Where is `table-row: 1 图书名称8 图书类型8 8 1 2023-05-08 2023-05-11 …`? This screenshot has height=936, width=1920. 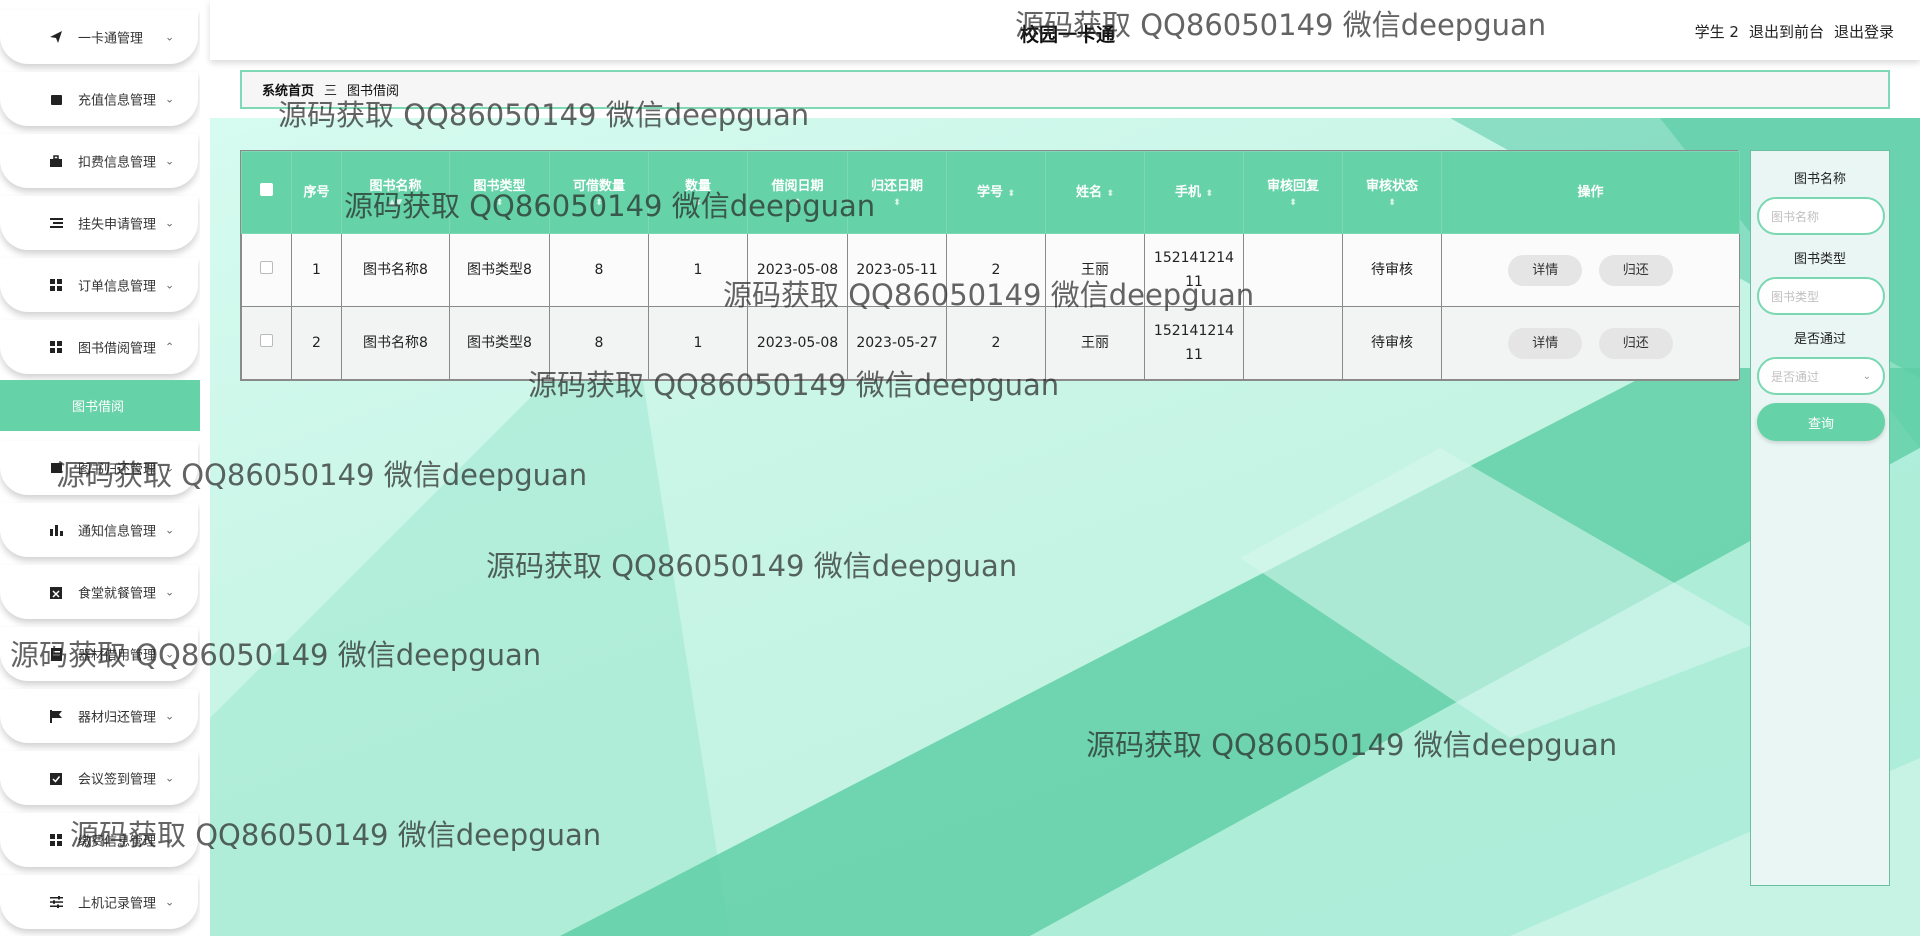
table-row: 1 图书名称8 图书类型8 8 1 2023-05-08 2023-05-11 … is located at coordinates (990, 270).